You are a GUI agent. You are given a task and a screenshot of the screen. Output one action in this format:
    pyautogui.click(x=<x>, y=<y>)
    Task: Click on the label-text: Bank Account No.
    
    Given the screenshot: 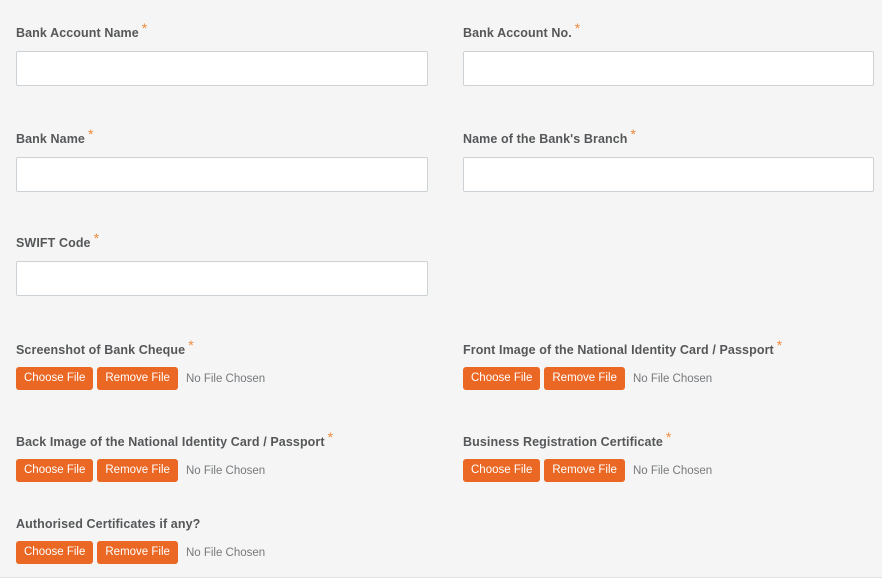 What is the action you would take?
    pyautogui.click(x=517, y=33)
    